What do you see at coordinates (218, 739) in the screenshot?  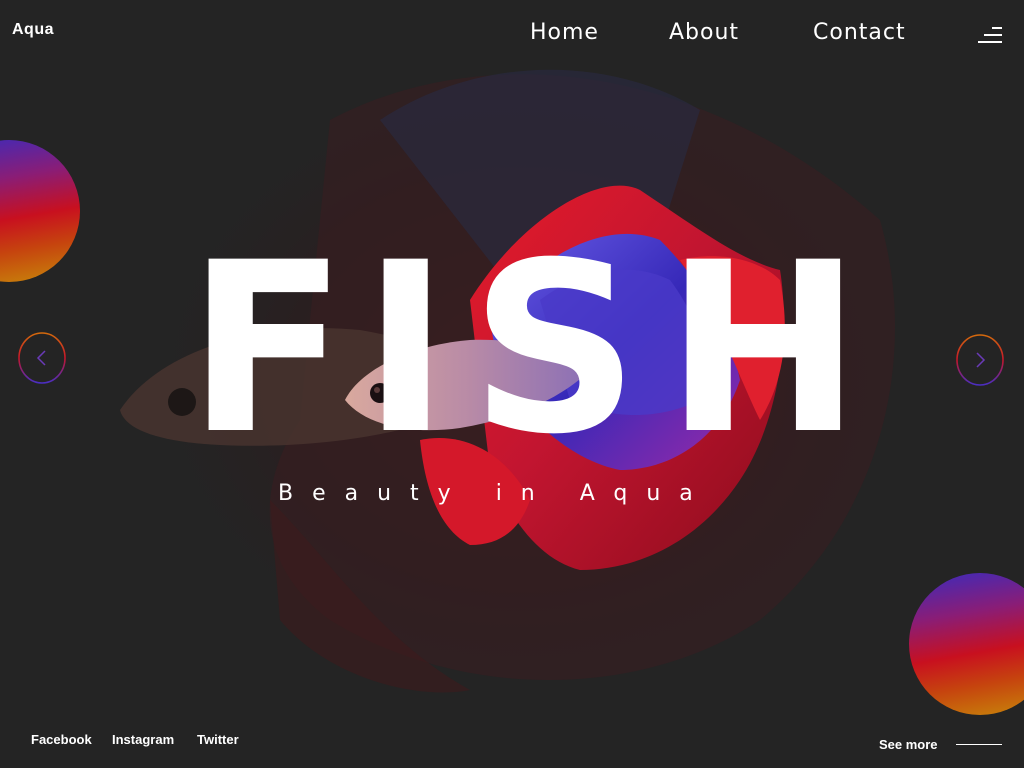 I see `twitter-link: Twitter` at bounding box center [218, 739].